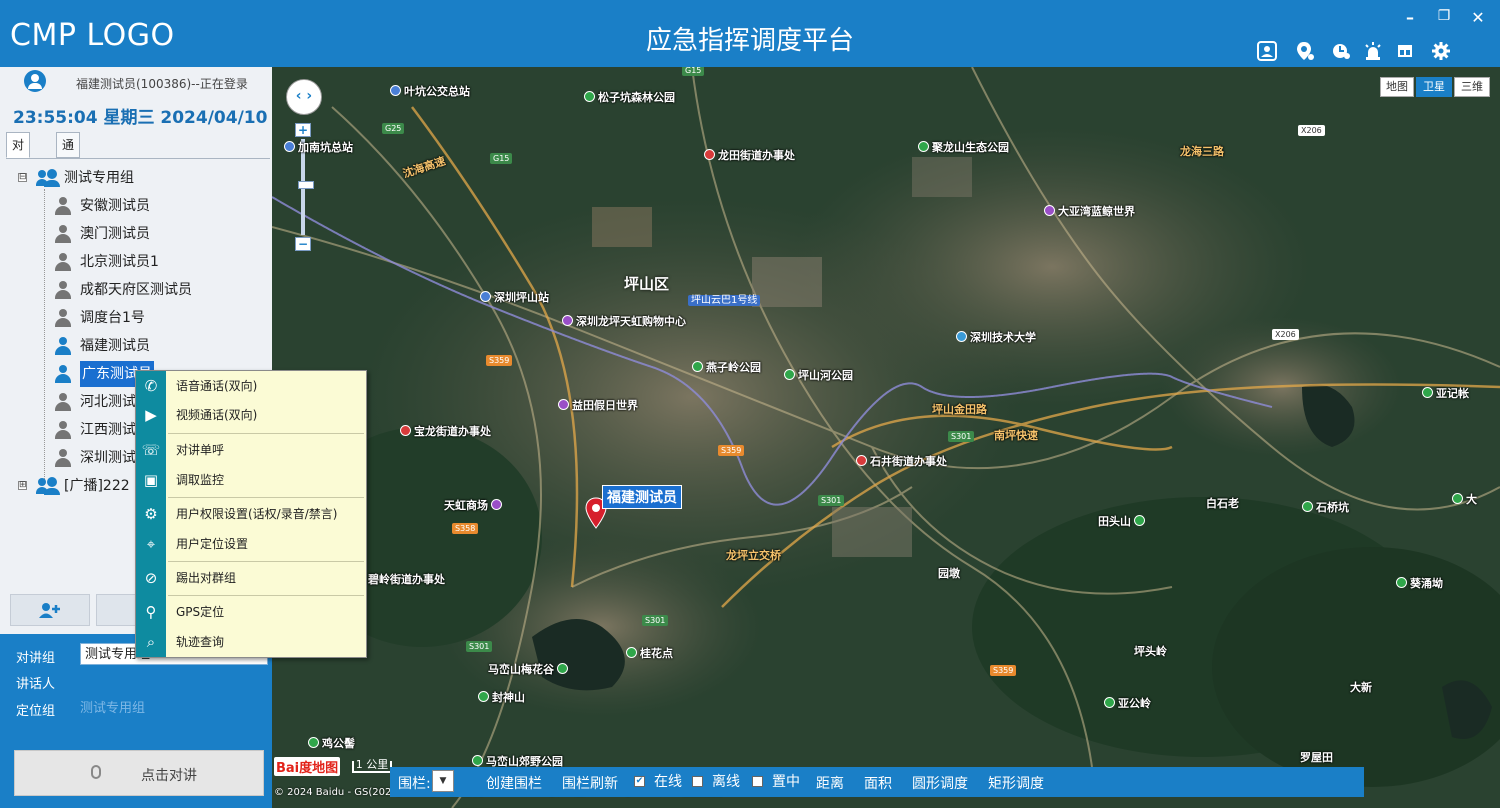  Describe the element at coordinates (430, 91) in the screenshot. I see `map-poi: 叶坑公交总站` at that location.